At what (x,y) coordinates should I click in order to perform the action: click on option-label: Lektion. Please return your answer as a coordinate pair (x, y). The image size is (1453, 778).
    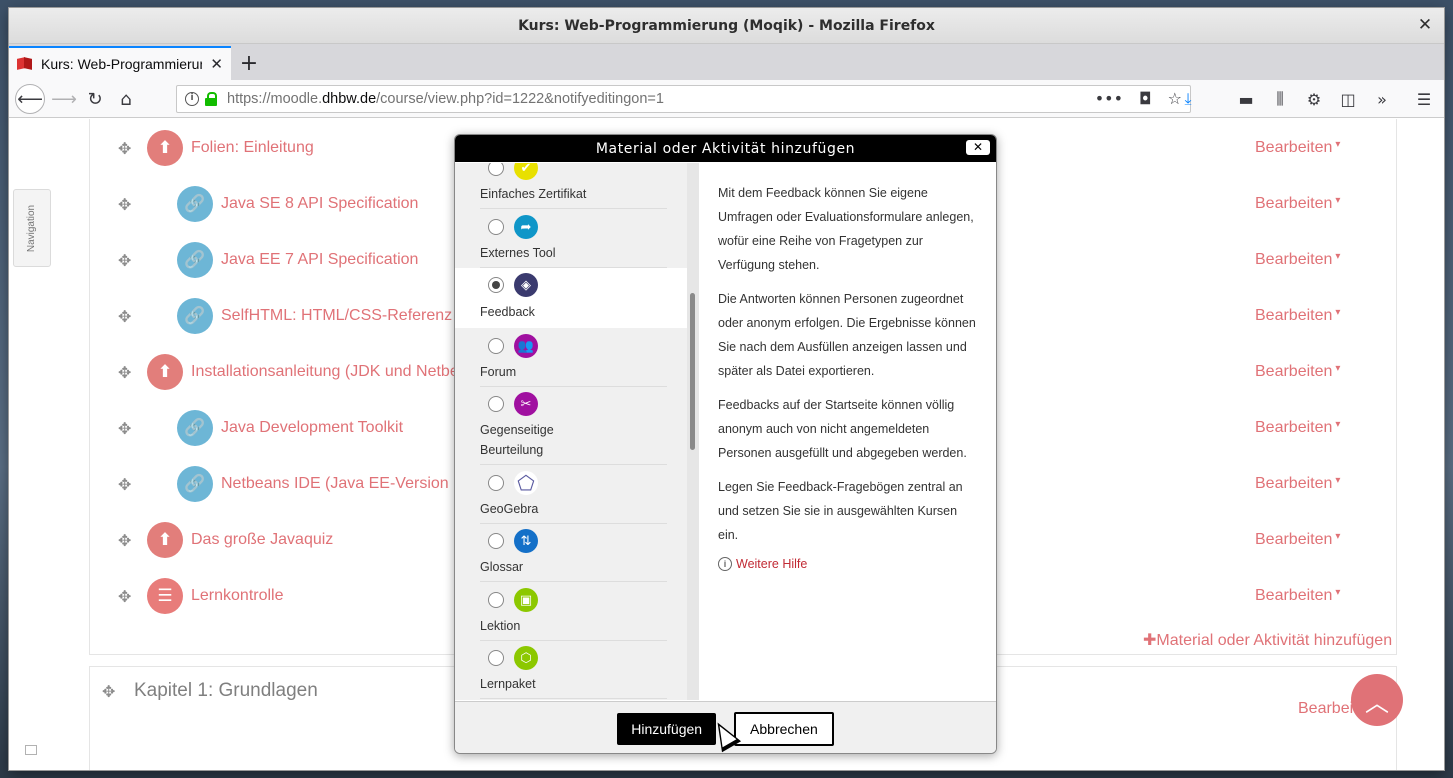
    Looking at the image, I should click on (500, 626).